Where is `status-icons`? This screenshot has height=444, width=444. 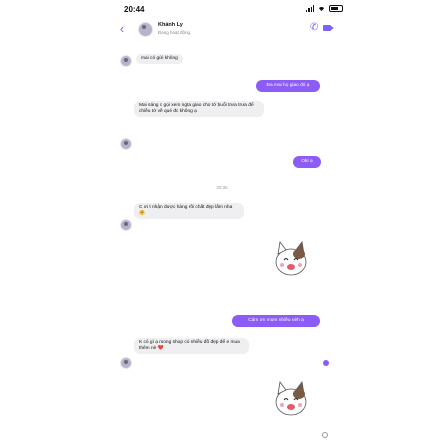 status-icons is located at coordinates (324, 8).